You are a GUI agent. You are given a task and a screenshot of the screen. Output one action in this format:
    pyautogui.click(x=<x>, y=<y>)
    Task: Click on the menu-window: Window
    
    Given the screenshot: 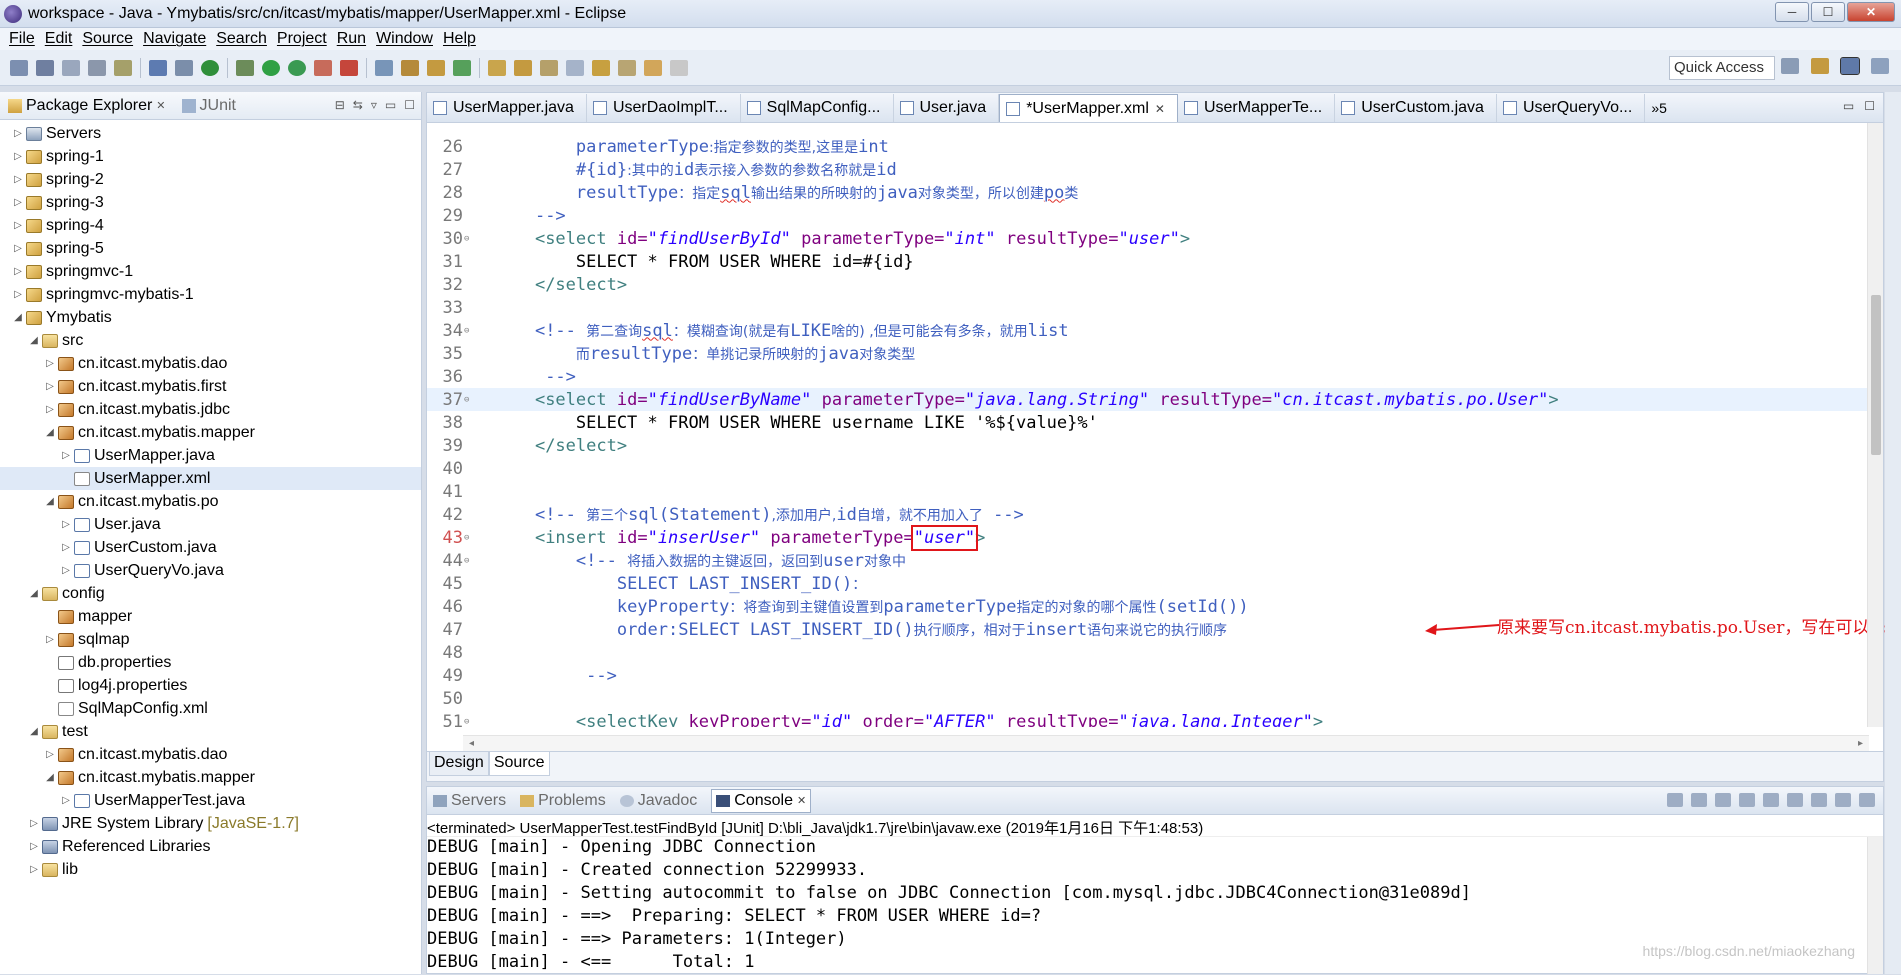 What is the action you would take?
    pyautogui.click(x=404, y=39)
    